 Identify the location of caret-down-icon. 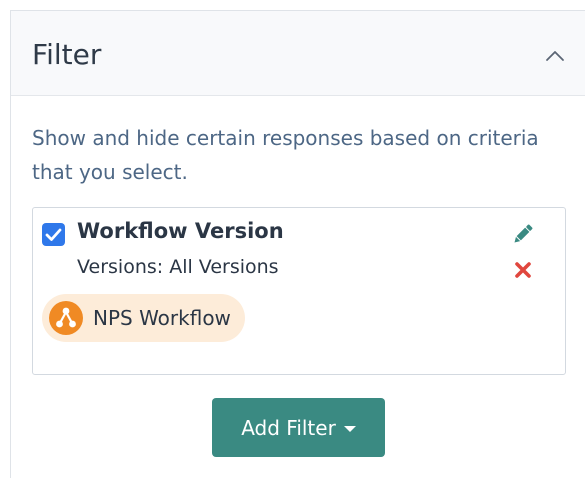
(349, 429).